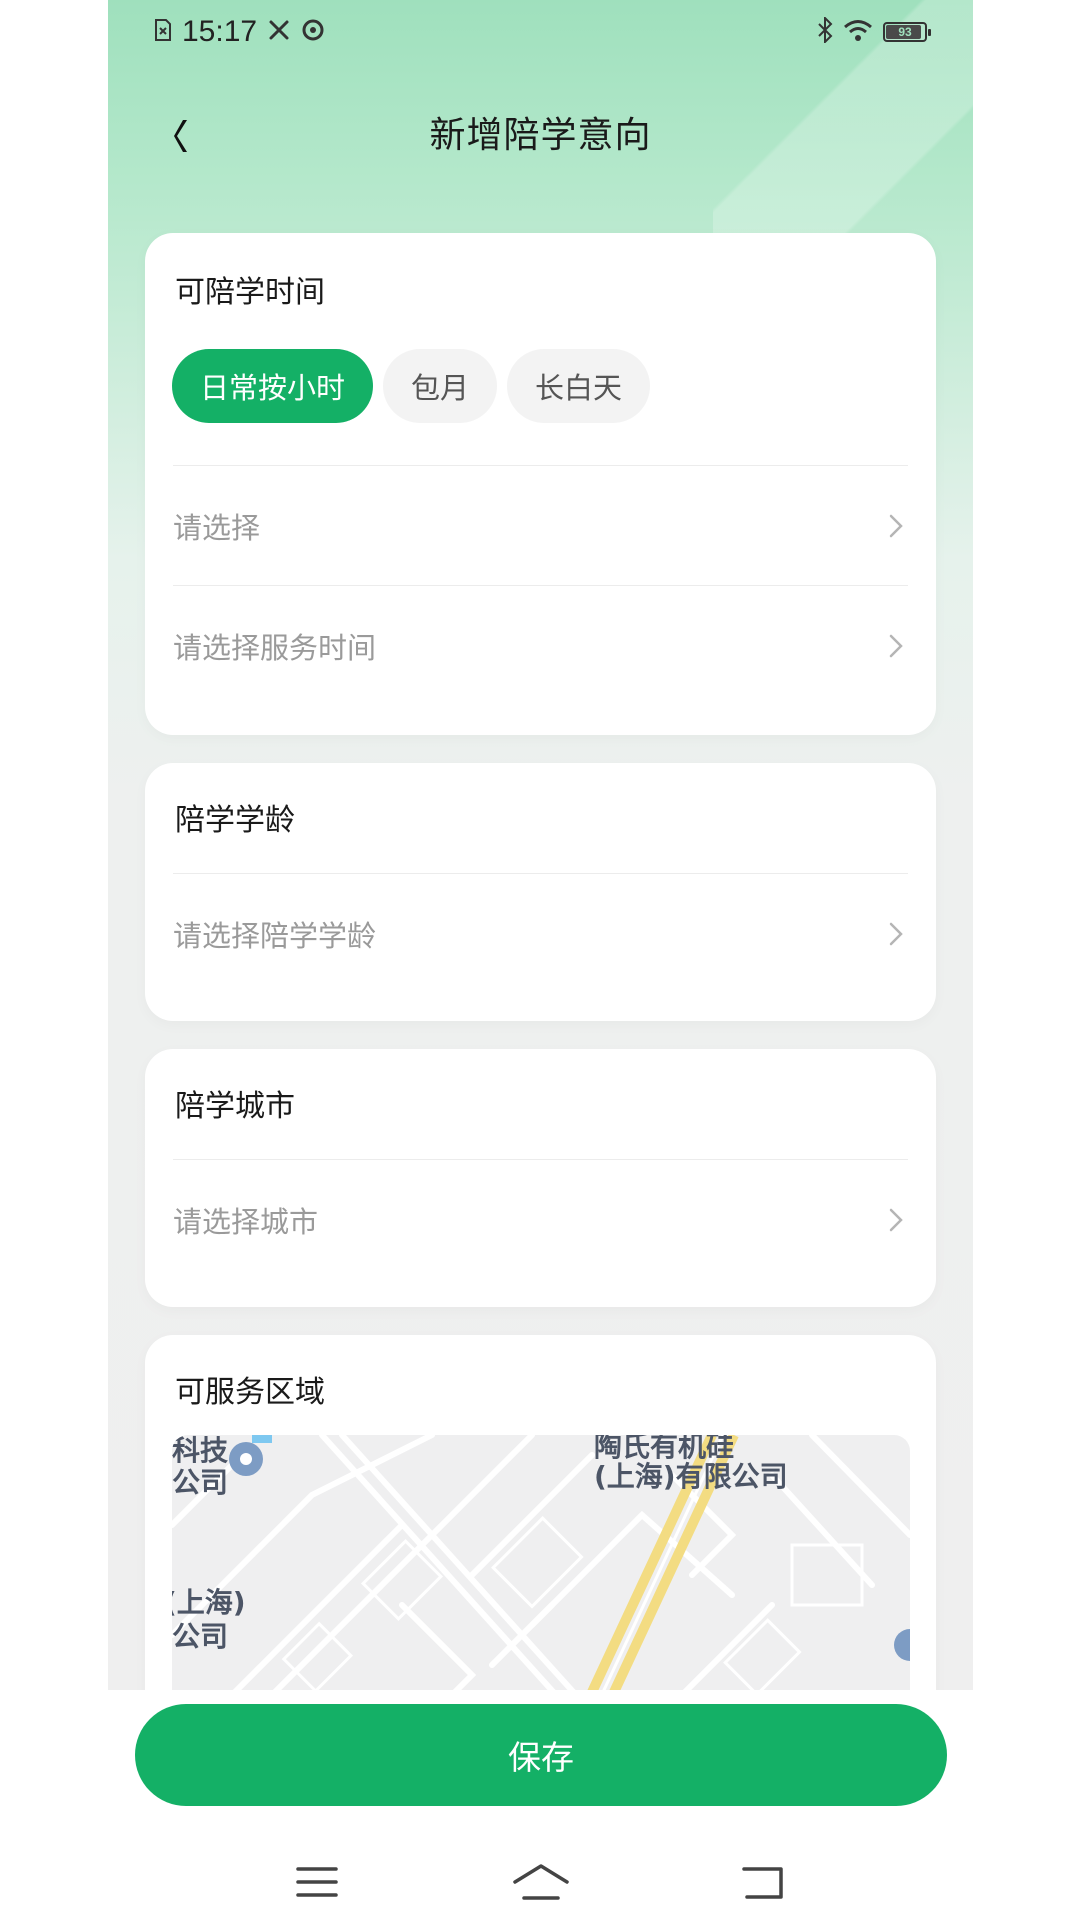 Image resolution: width=1080 pixels, height=1920 pixels. What do you see at coordinates (235, 820) in the screenshot?
I see `age-card-title: 陪学学龄` at bounding box center [235, 820].